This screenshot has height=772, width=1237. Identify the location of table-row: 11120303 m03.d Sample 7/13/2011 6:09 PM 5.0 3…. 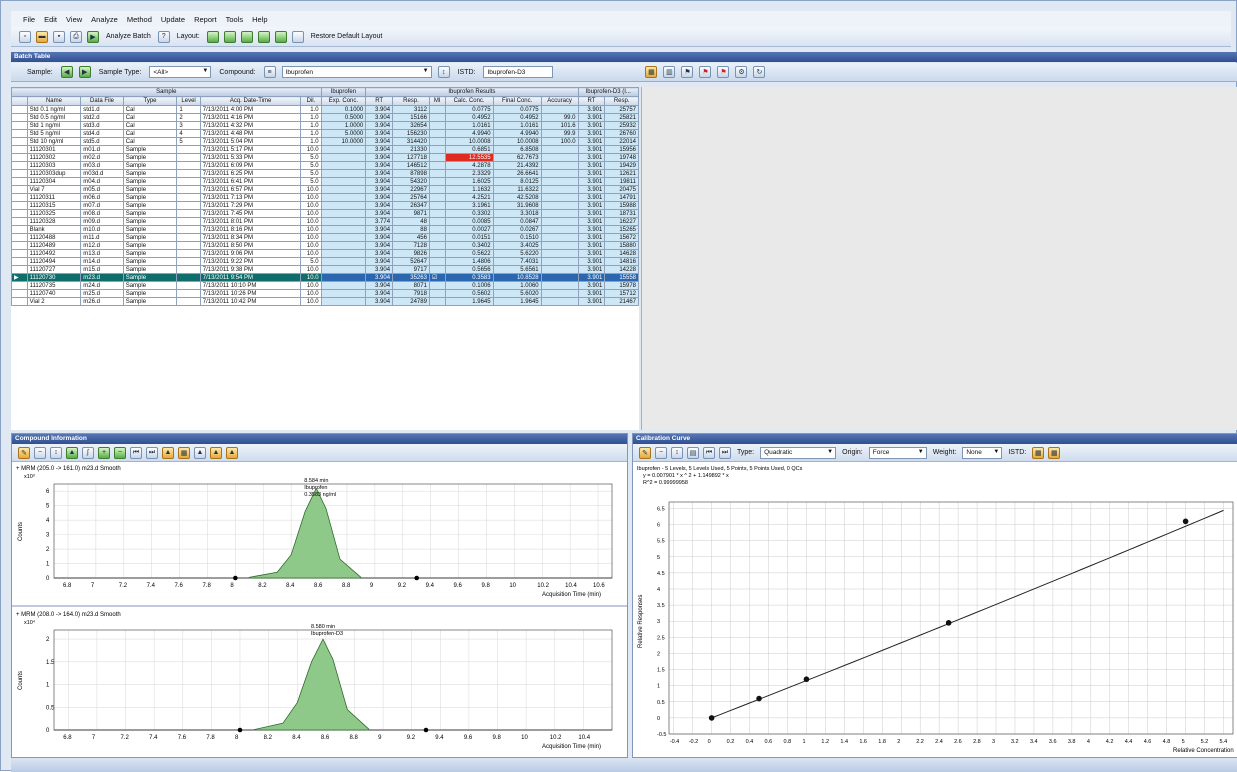
(325, 165).